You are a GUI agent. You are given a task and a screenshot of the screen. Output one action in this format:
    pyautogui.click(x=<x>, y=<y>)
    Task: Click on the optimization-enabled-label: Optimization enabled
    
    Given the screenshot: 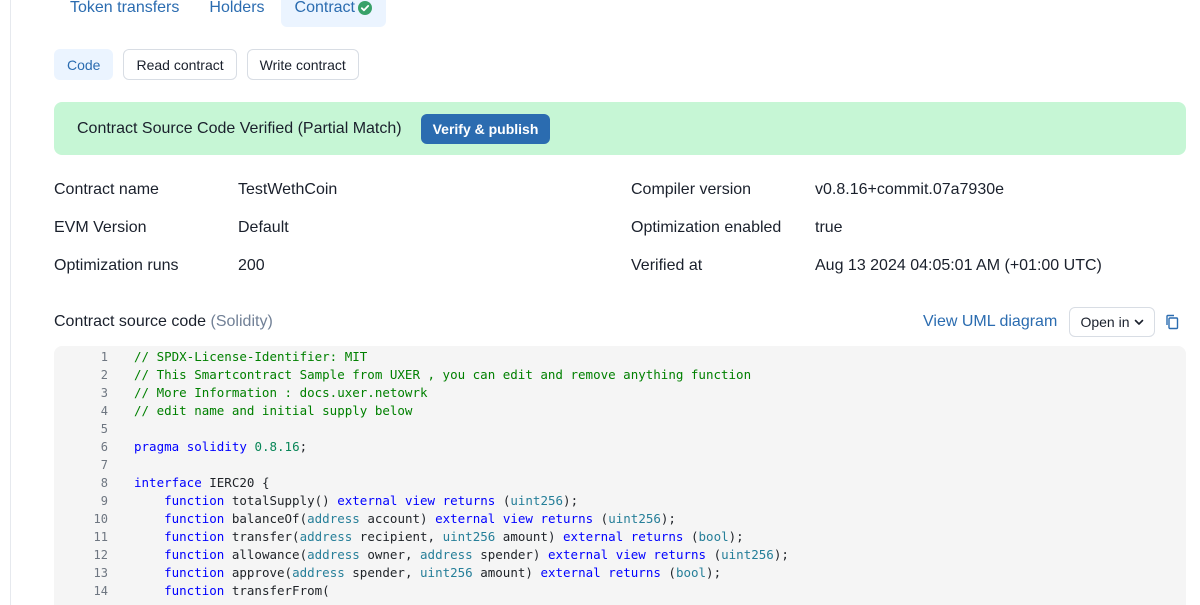 What is the action you would take?
    pyautogui.click(x=706, y=227)
    